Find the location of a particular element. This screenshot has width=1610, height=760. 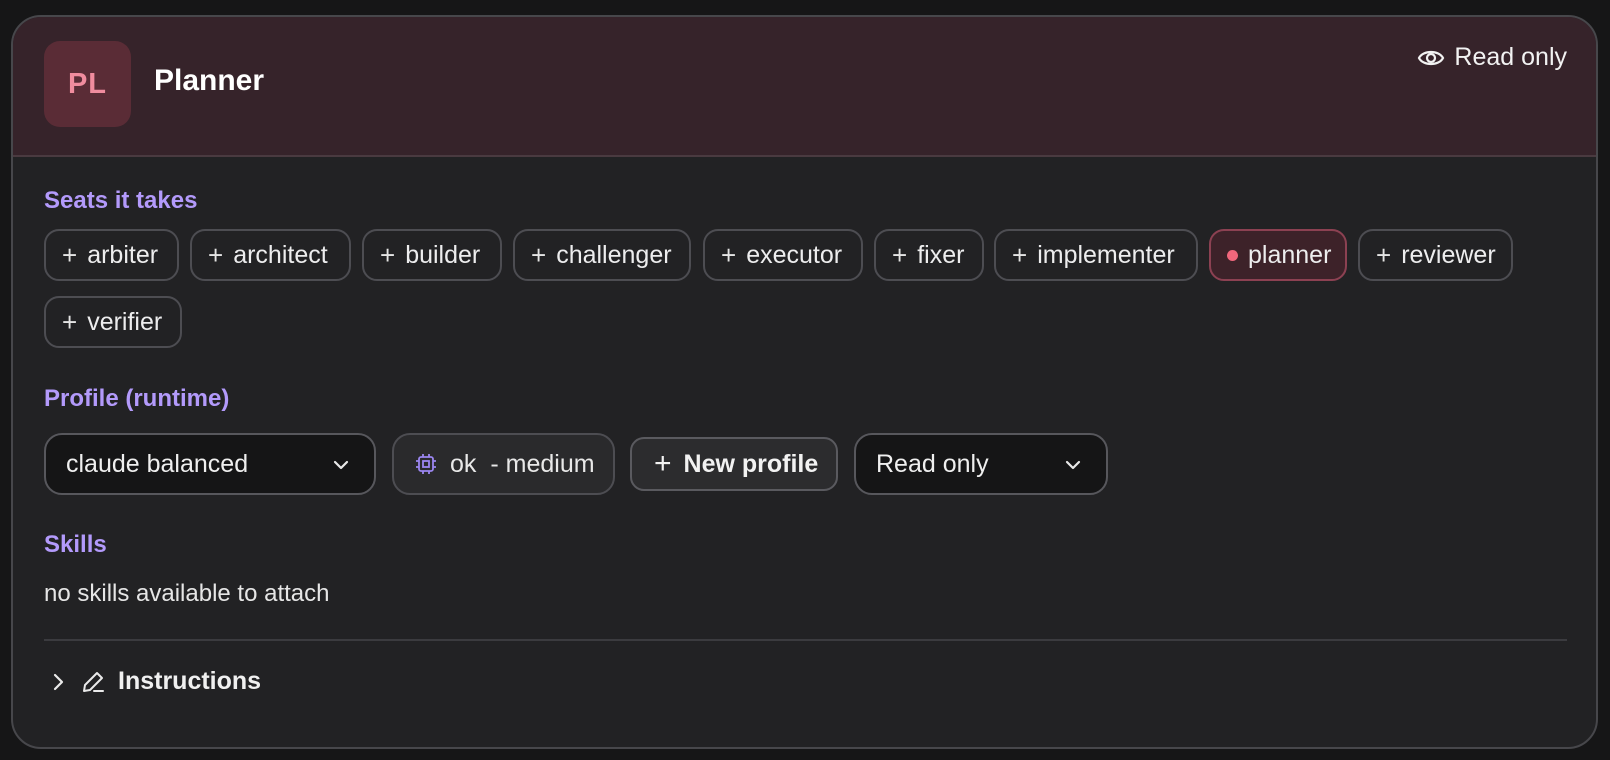

cpu-chip-icon is located at coordinates (426, 464).